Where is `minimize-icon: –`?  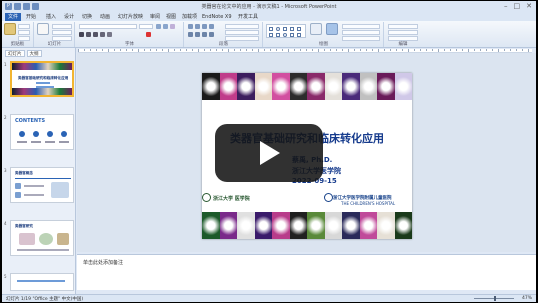
minimize-icon: – is located at coordinates (506, 6).